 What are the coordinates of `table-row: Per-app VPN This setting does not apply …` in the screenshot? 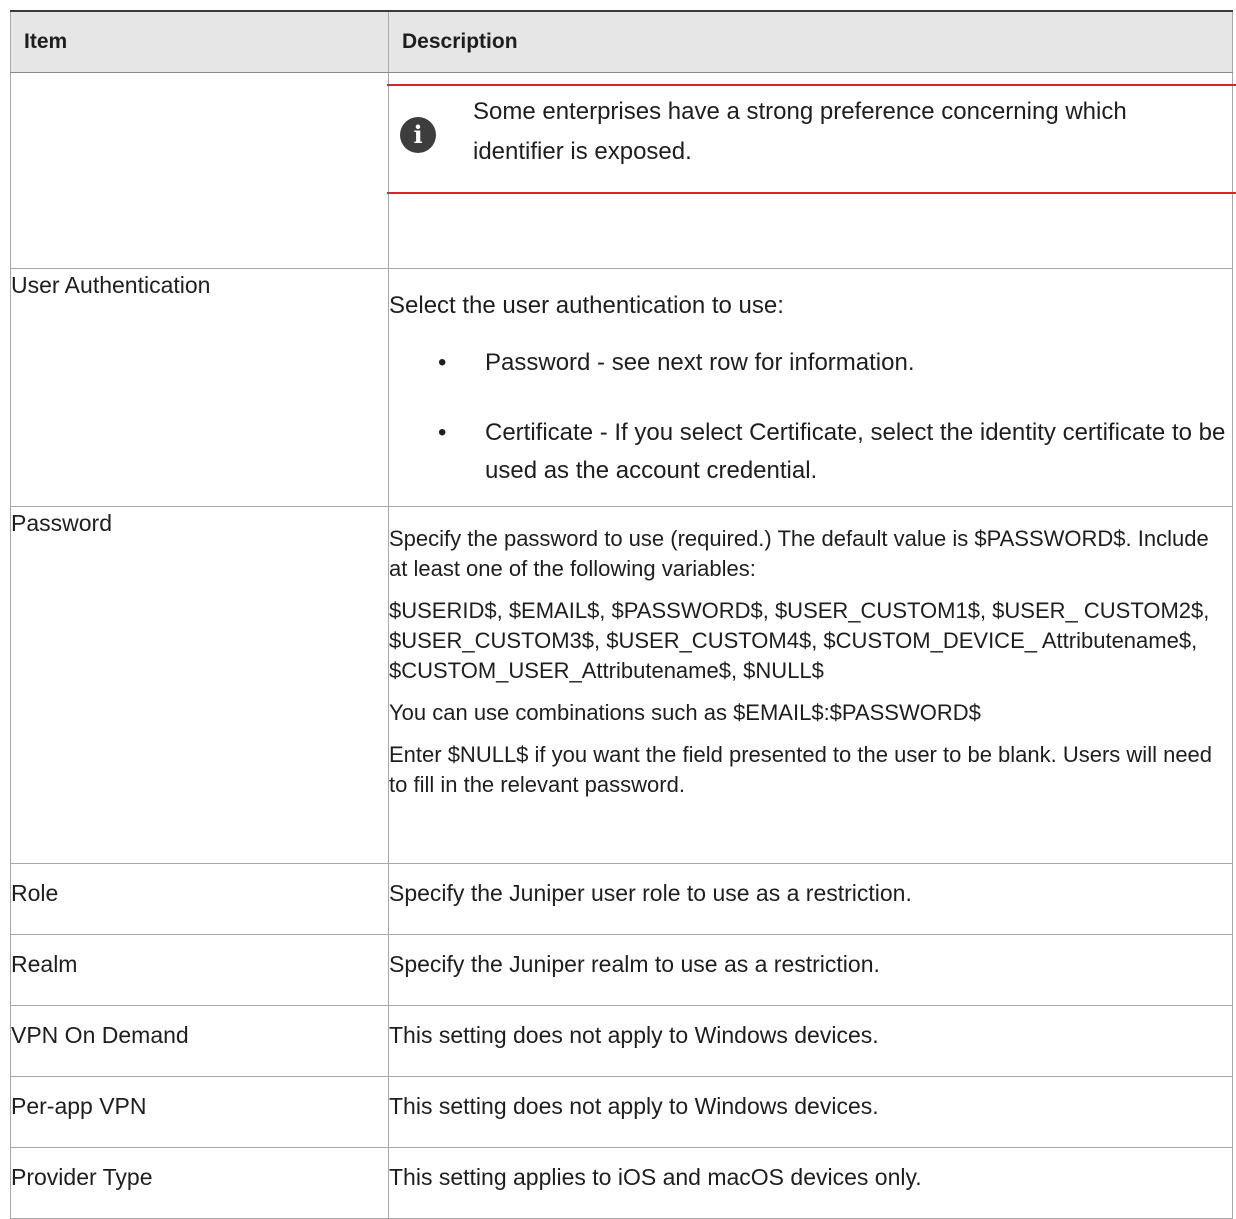 It's located at (621, 1112).